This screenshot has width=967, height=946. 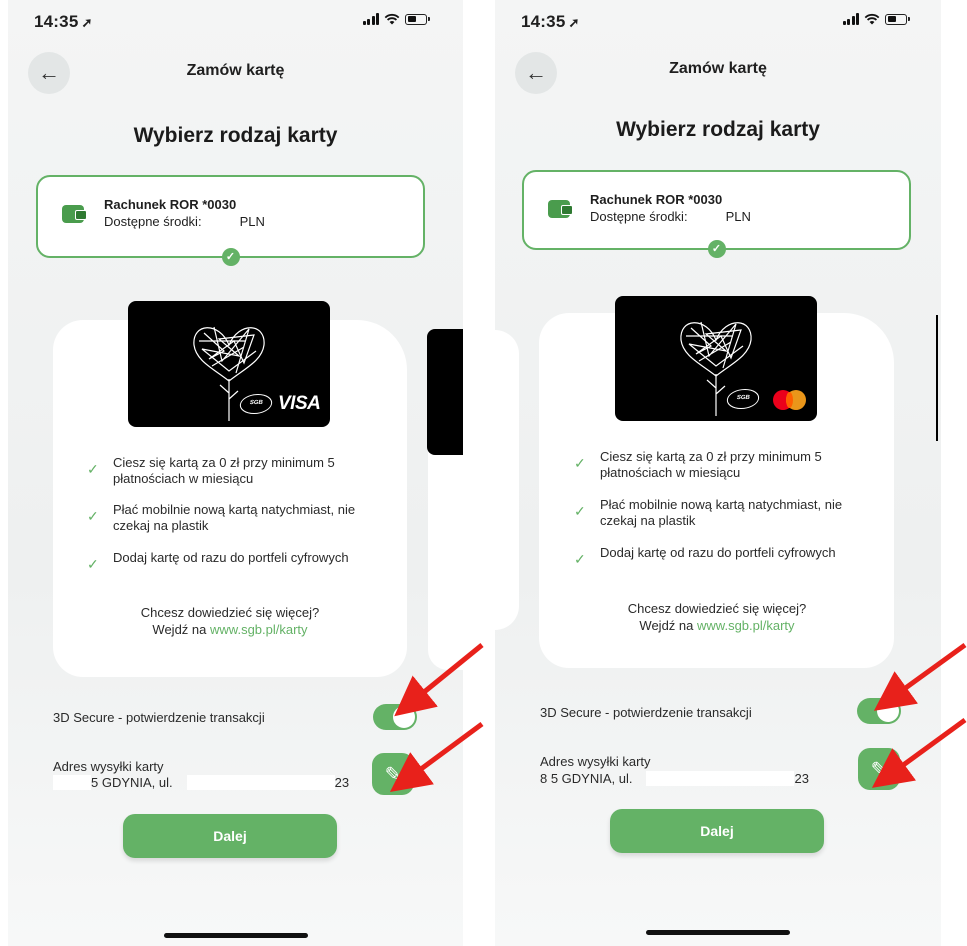 What do you see at coordinates (229, 364) in the screenshot?
I see `card-image-visa: SGB VISA` at bounding box center [229, 364].